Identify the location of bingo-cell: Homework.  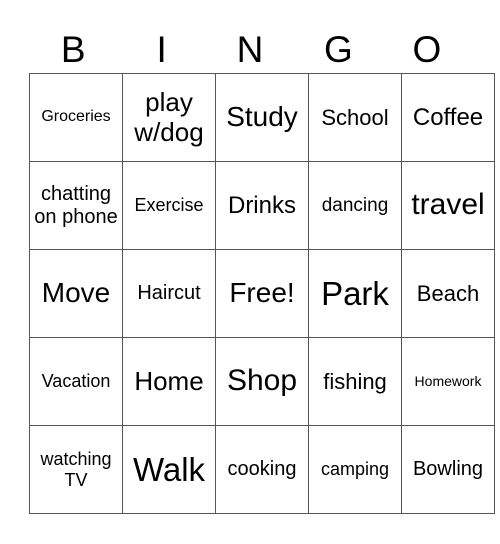
(448, 381).